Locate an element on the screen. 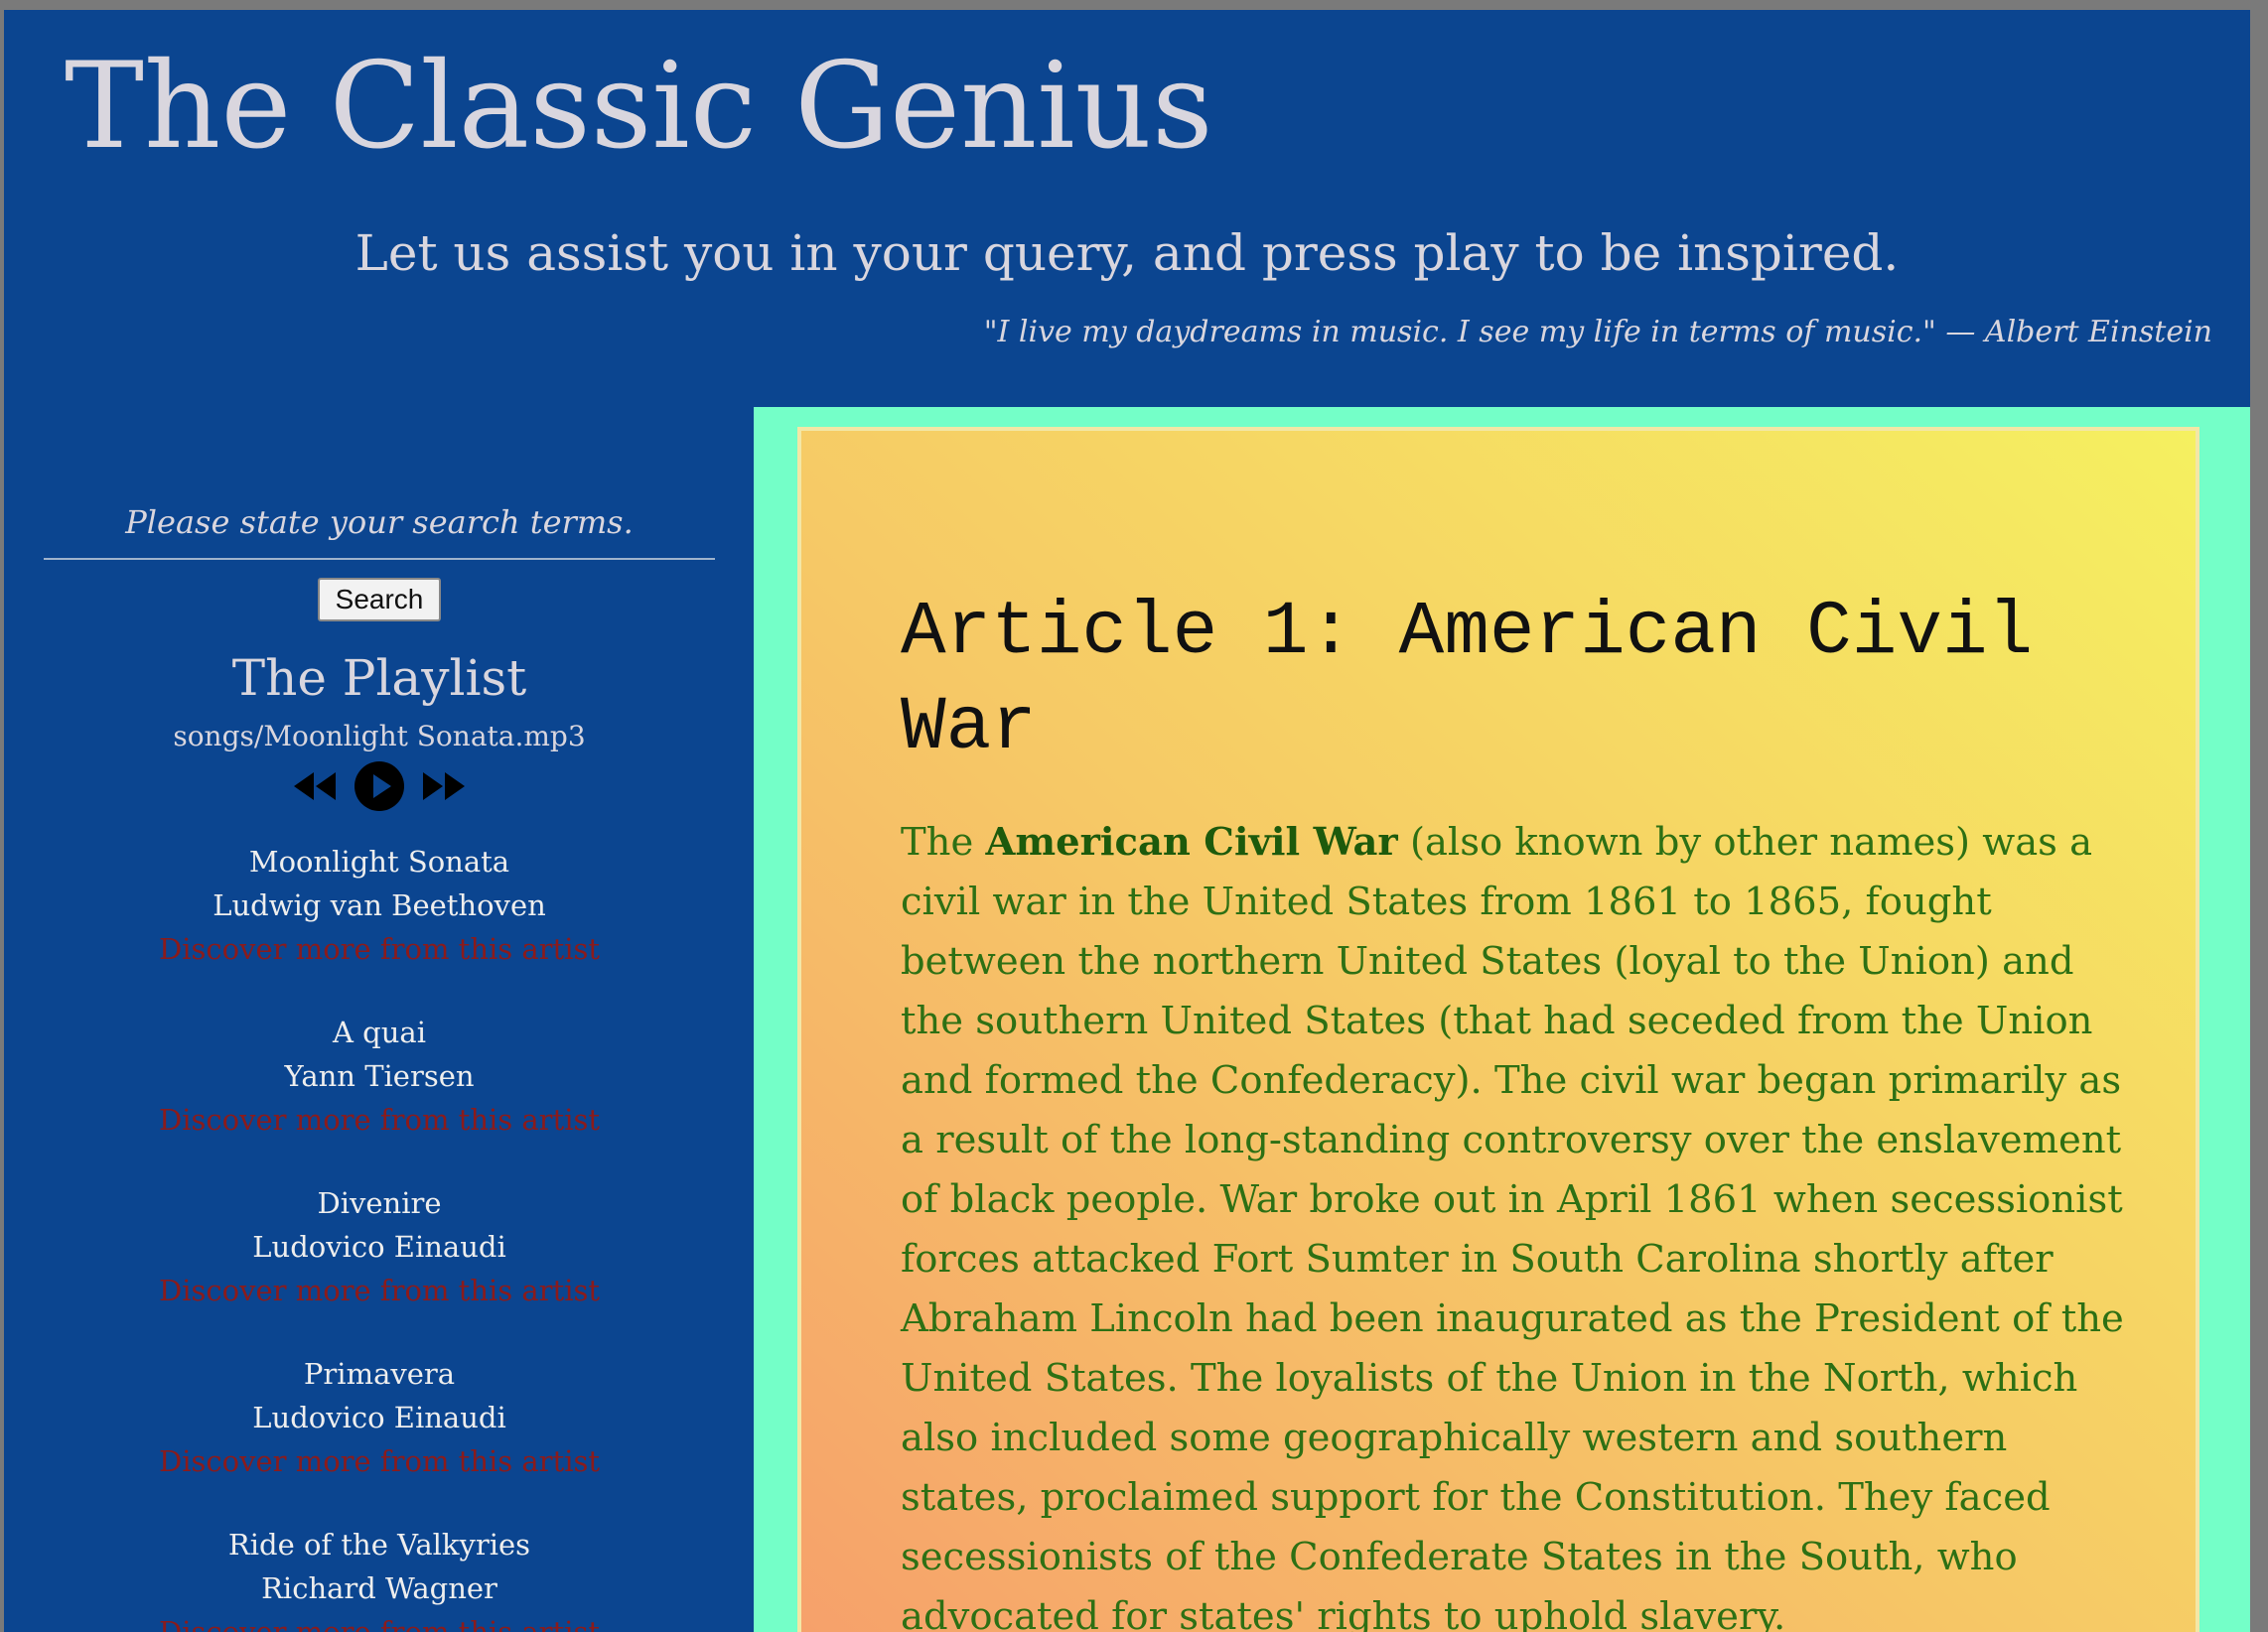  article-body-bold: American Civil War is located at coordinates (1191, 842).